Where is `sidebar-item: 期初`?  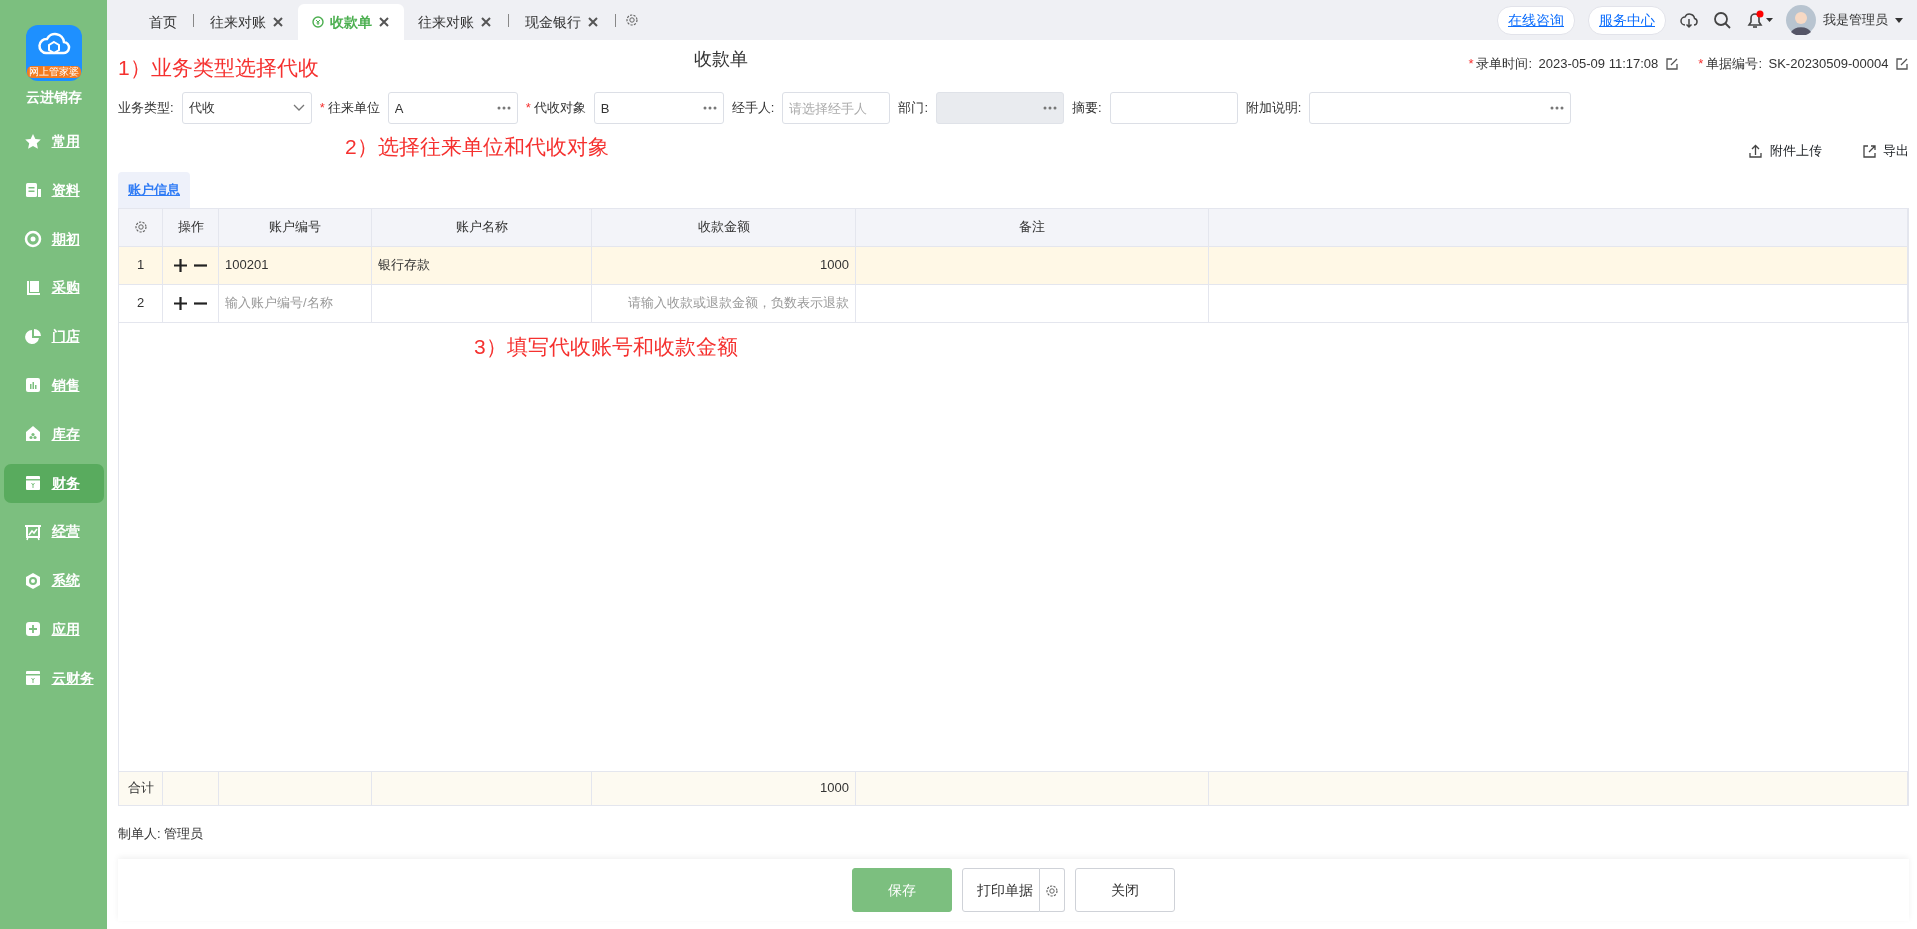 sidebar-item: 期初 is located at coordinates (53, 239).